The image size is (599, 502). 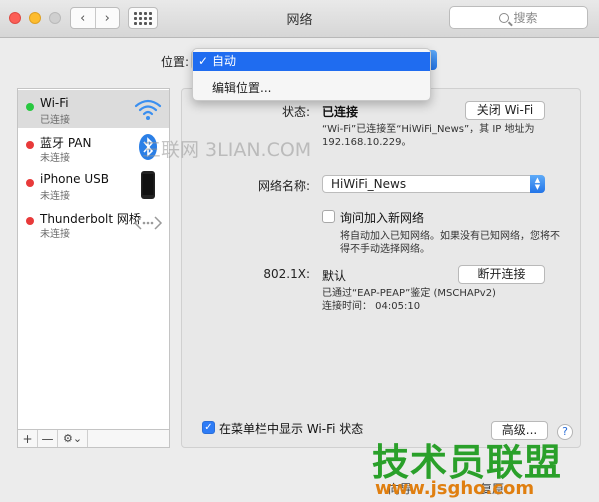 I want to click on service-name: iPhone USB, so click(x=74, y=179).